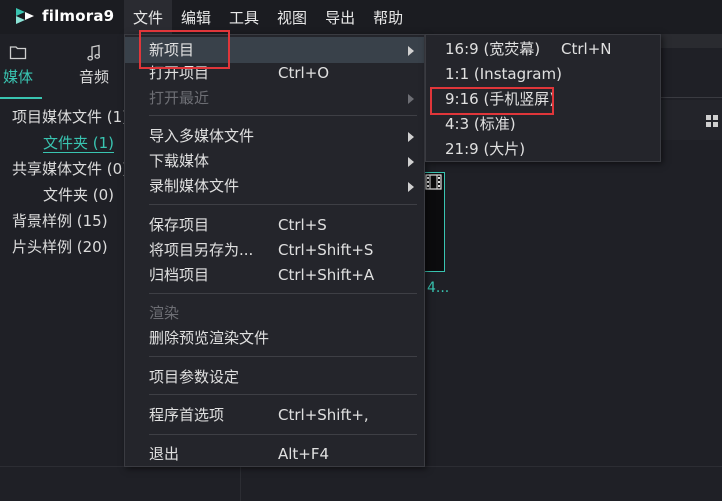  I want to click on menu-item-label: 保存项目, so click(179, 225).